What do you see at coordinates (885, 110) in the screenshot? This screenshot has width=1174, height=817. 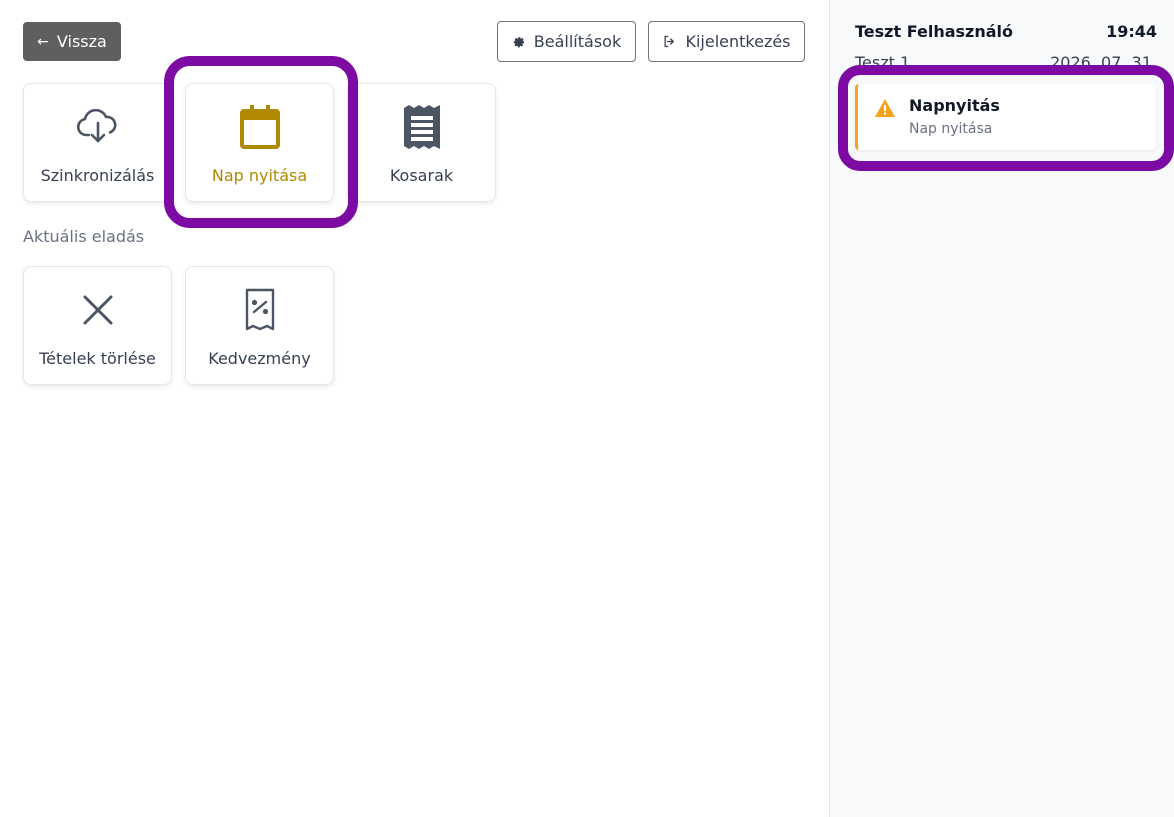 I see `warning-icon` at bounding box center [885, 110].